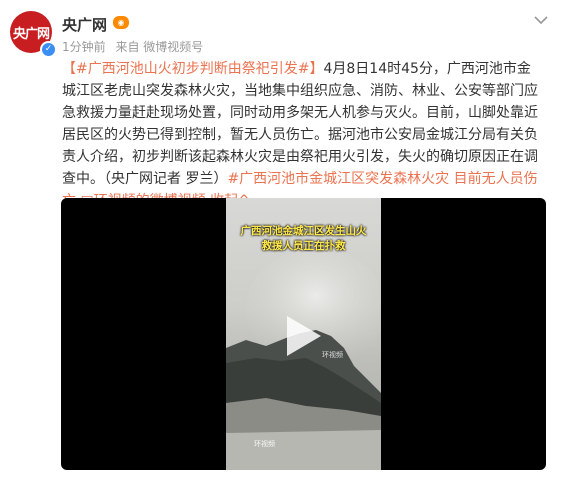 The width and height of the screenshot is (563, 479). What do you see at coordinates (159, 47) in the screenshot?
I see `post-source: 来自 微博视频号` at bounding box center [159, 47].